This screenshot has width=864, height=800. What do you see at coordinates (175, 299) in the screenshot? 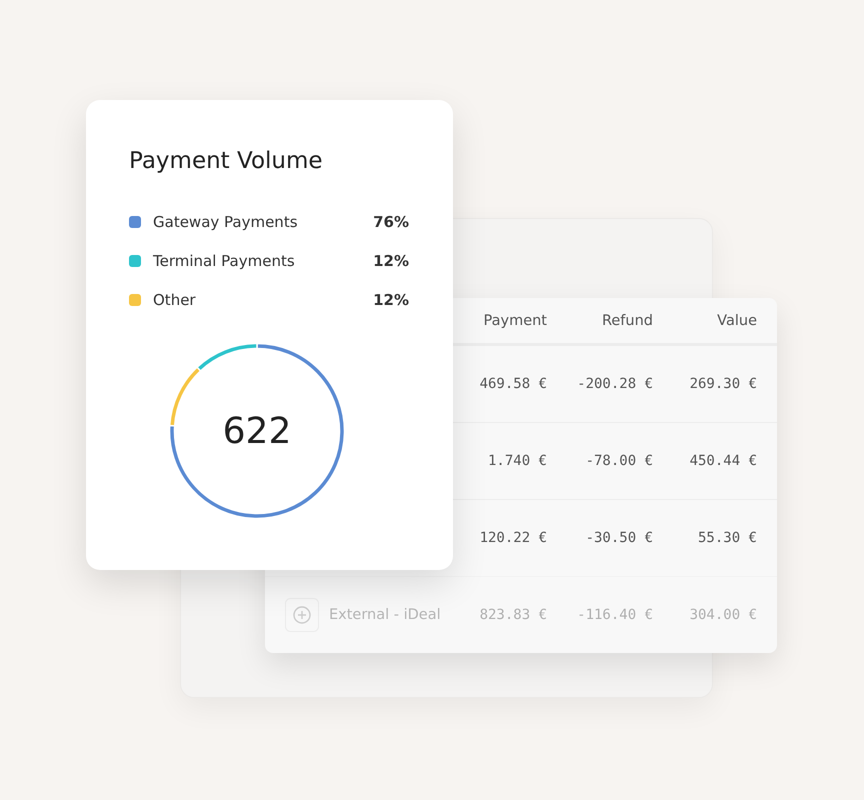
I see `legend-label: Other` at bounding box center [175, 299].